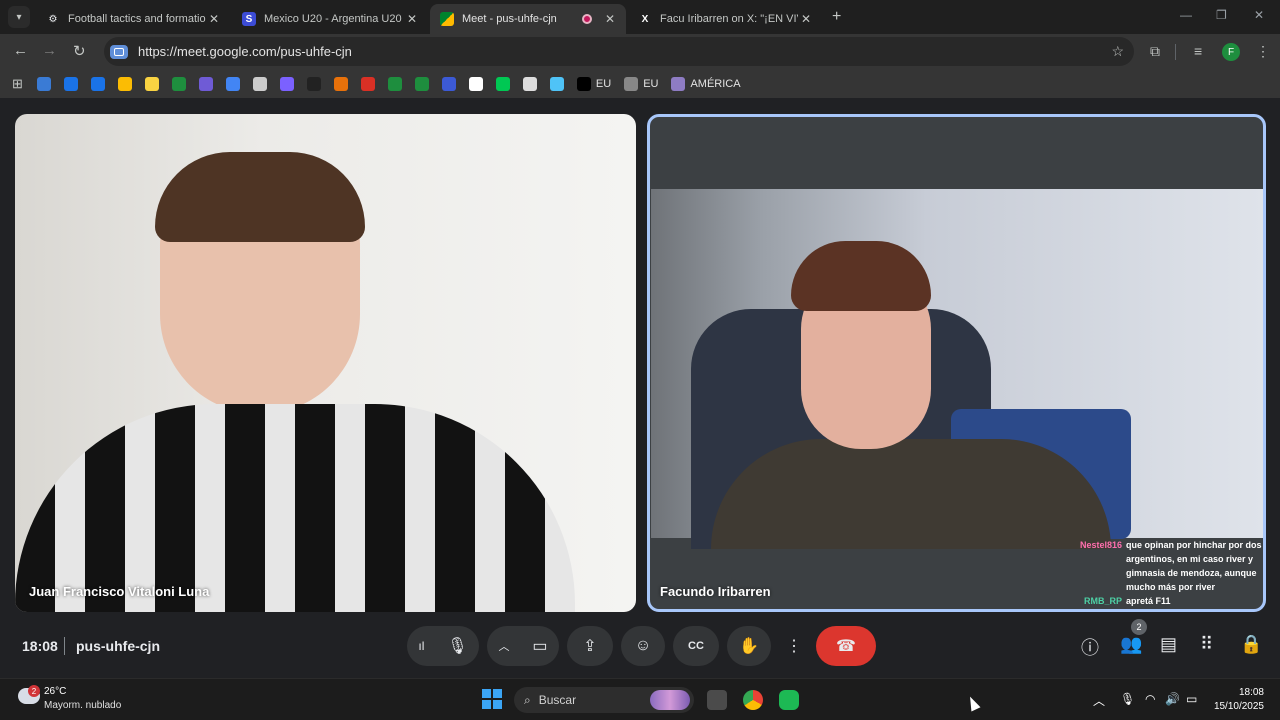 The image size is (1280, 720). I want to click on back-arrow-icon: ←, so click(20, 50).